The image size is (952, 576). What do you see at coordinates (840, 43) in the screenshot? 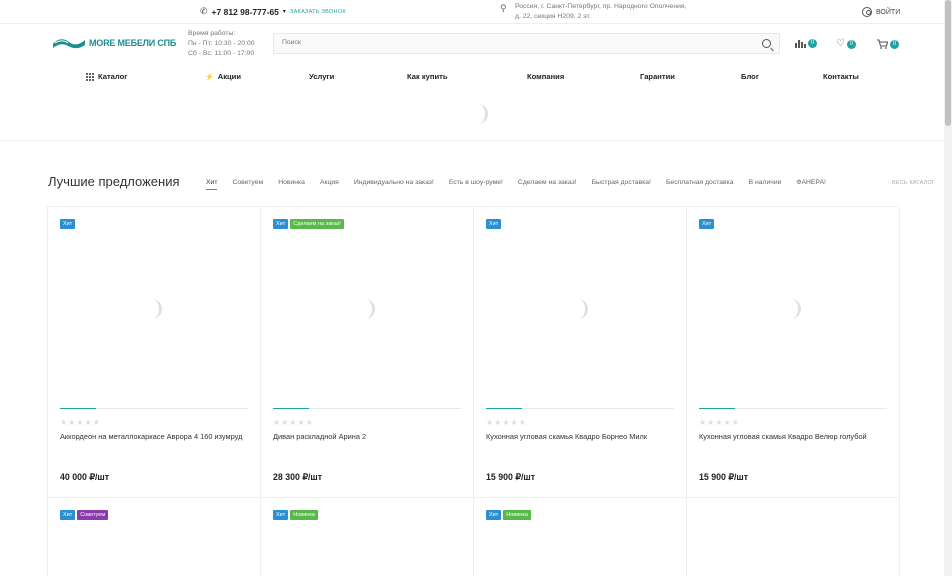
I see `heart-icon: ♡` at bounding box center [840, 43].